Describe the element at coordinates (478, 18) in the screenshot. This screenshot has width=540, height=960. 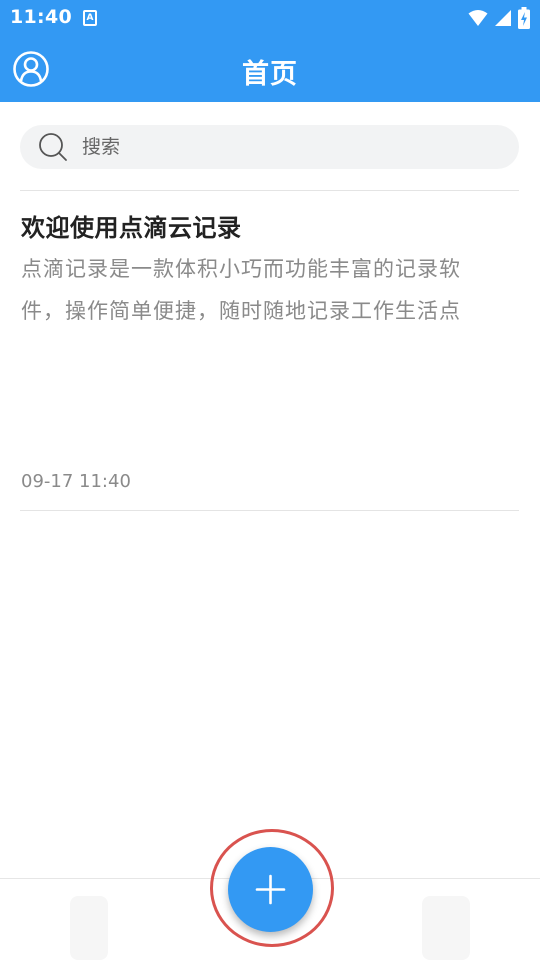
I see `wifi-icon` at that location.